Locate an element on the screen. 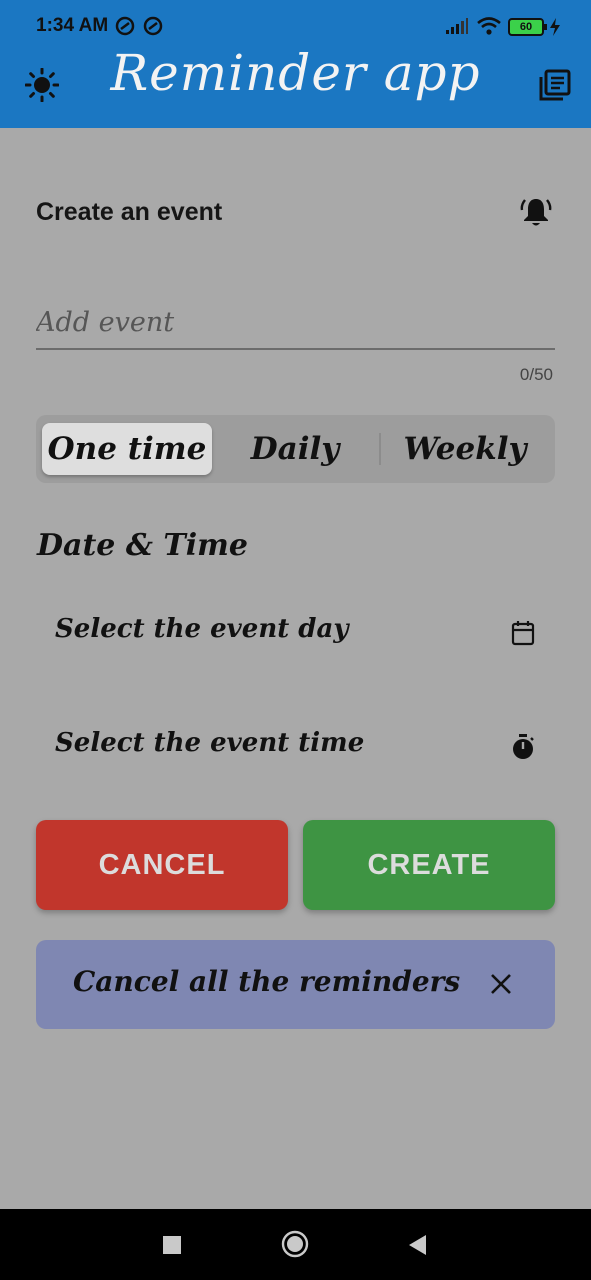  tab-daily: Daily is located at coordinates (295, 449).